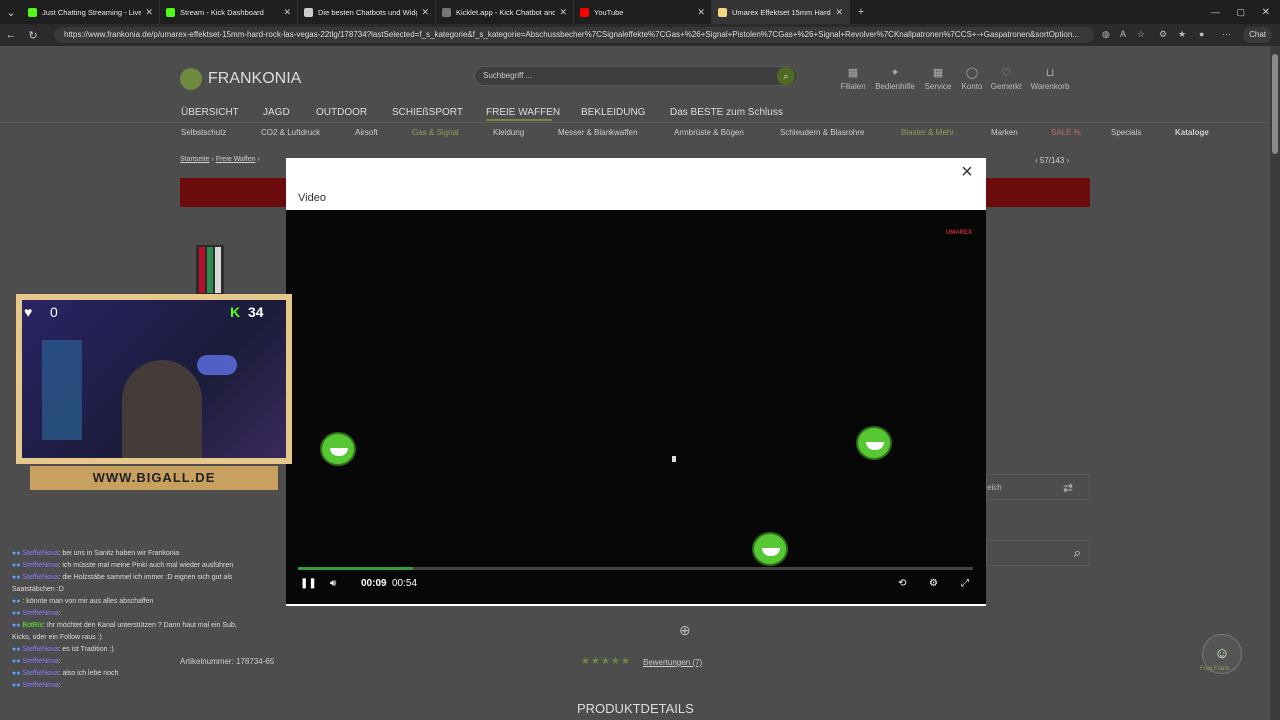 This screenshot has width=1280, height=720. I want to click on nav-main-item: Das BESTE zum Schluss, so click(726, 112).